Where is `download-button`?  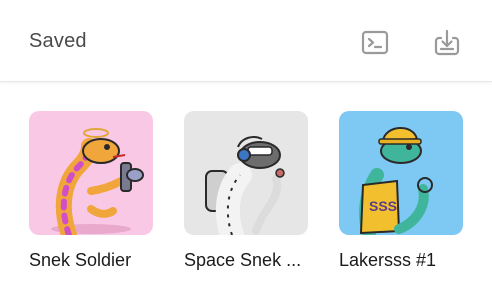 download-button is located at coordinates (447, 43).